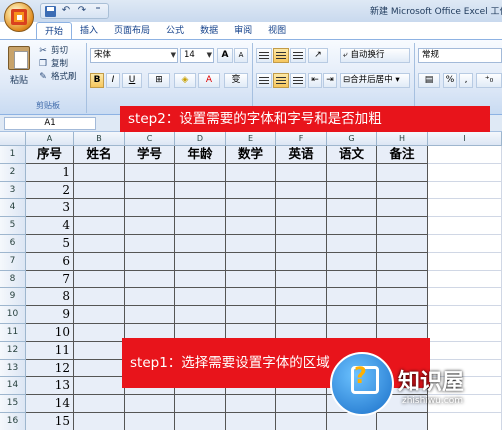 Image resolution: width=502 pixels, height=430 pixels. What do you see at coordinates (200, 155) in the screenshot?
I see `header-cell: 年龄` at bounding box center [200, 155].